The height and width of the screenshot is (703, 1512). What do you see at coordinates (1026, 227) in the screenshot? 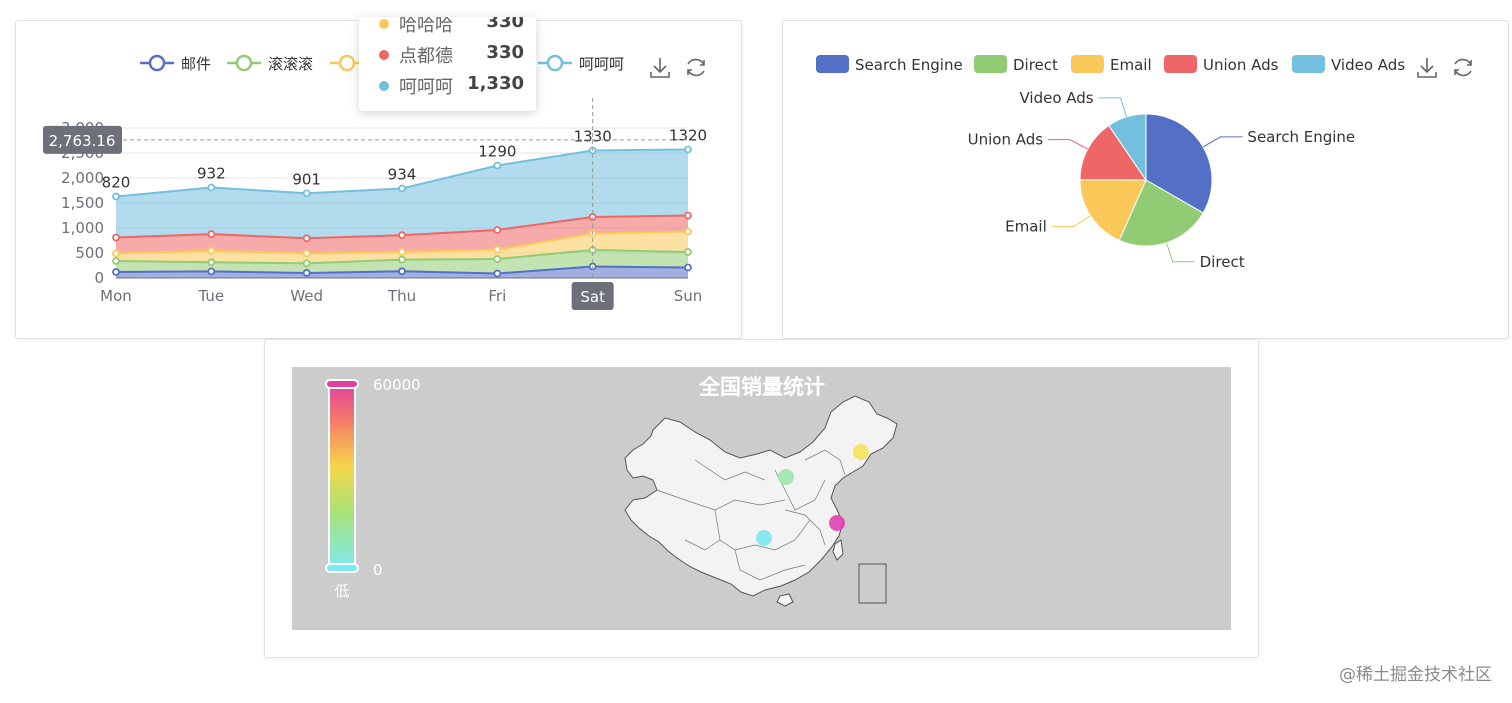
I see `pie-label: Email` at bounding box center [1026, 227].